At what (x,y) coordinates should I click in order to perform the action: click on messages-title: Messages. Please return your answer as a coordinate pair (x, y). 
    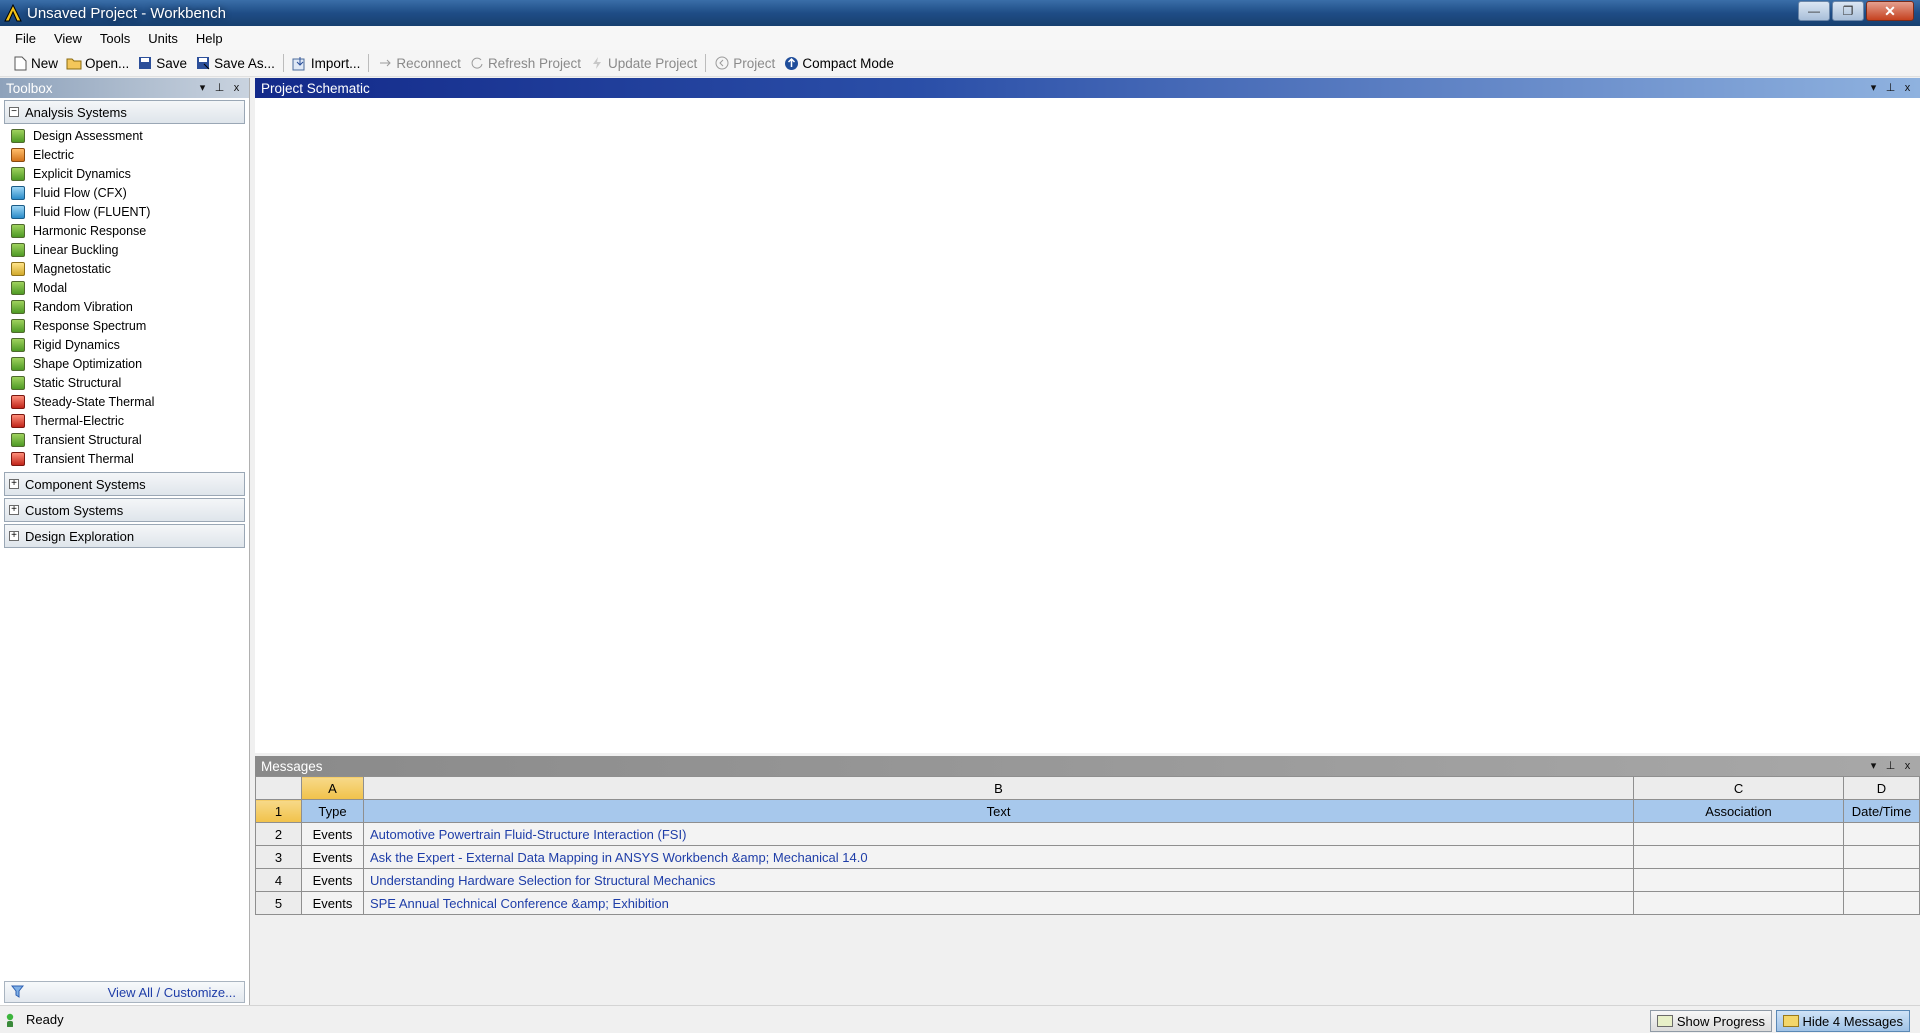
    Looking at the image, I should click on (292, 766).